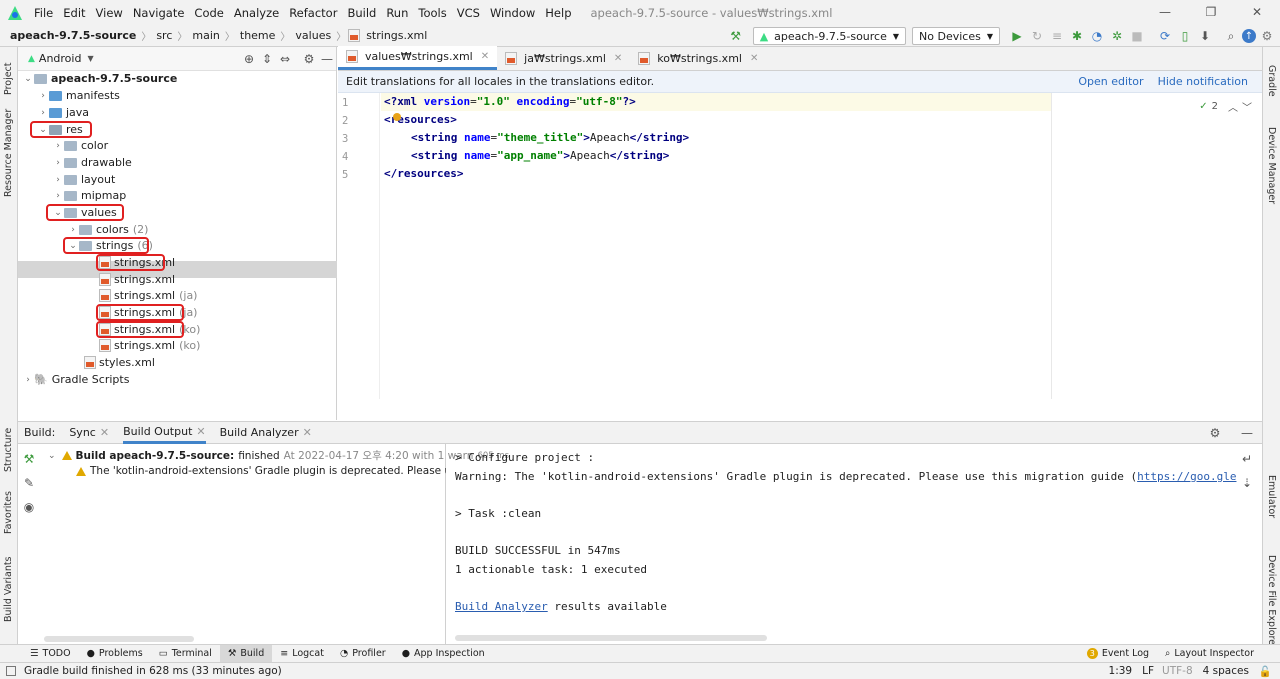  What do you see at coordinates (107, 229) in the screenshot?
I see `tree-node-colors: › colors (2)` at bounding box center [107, 229].